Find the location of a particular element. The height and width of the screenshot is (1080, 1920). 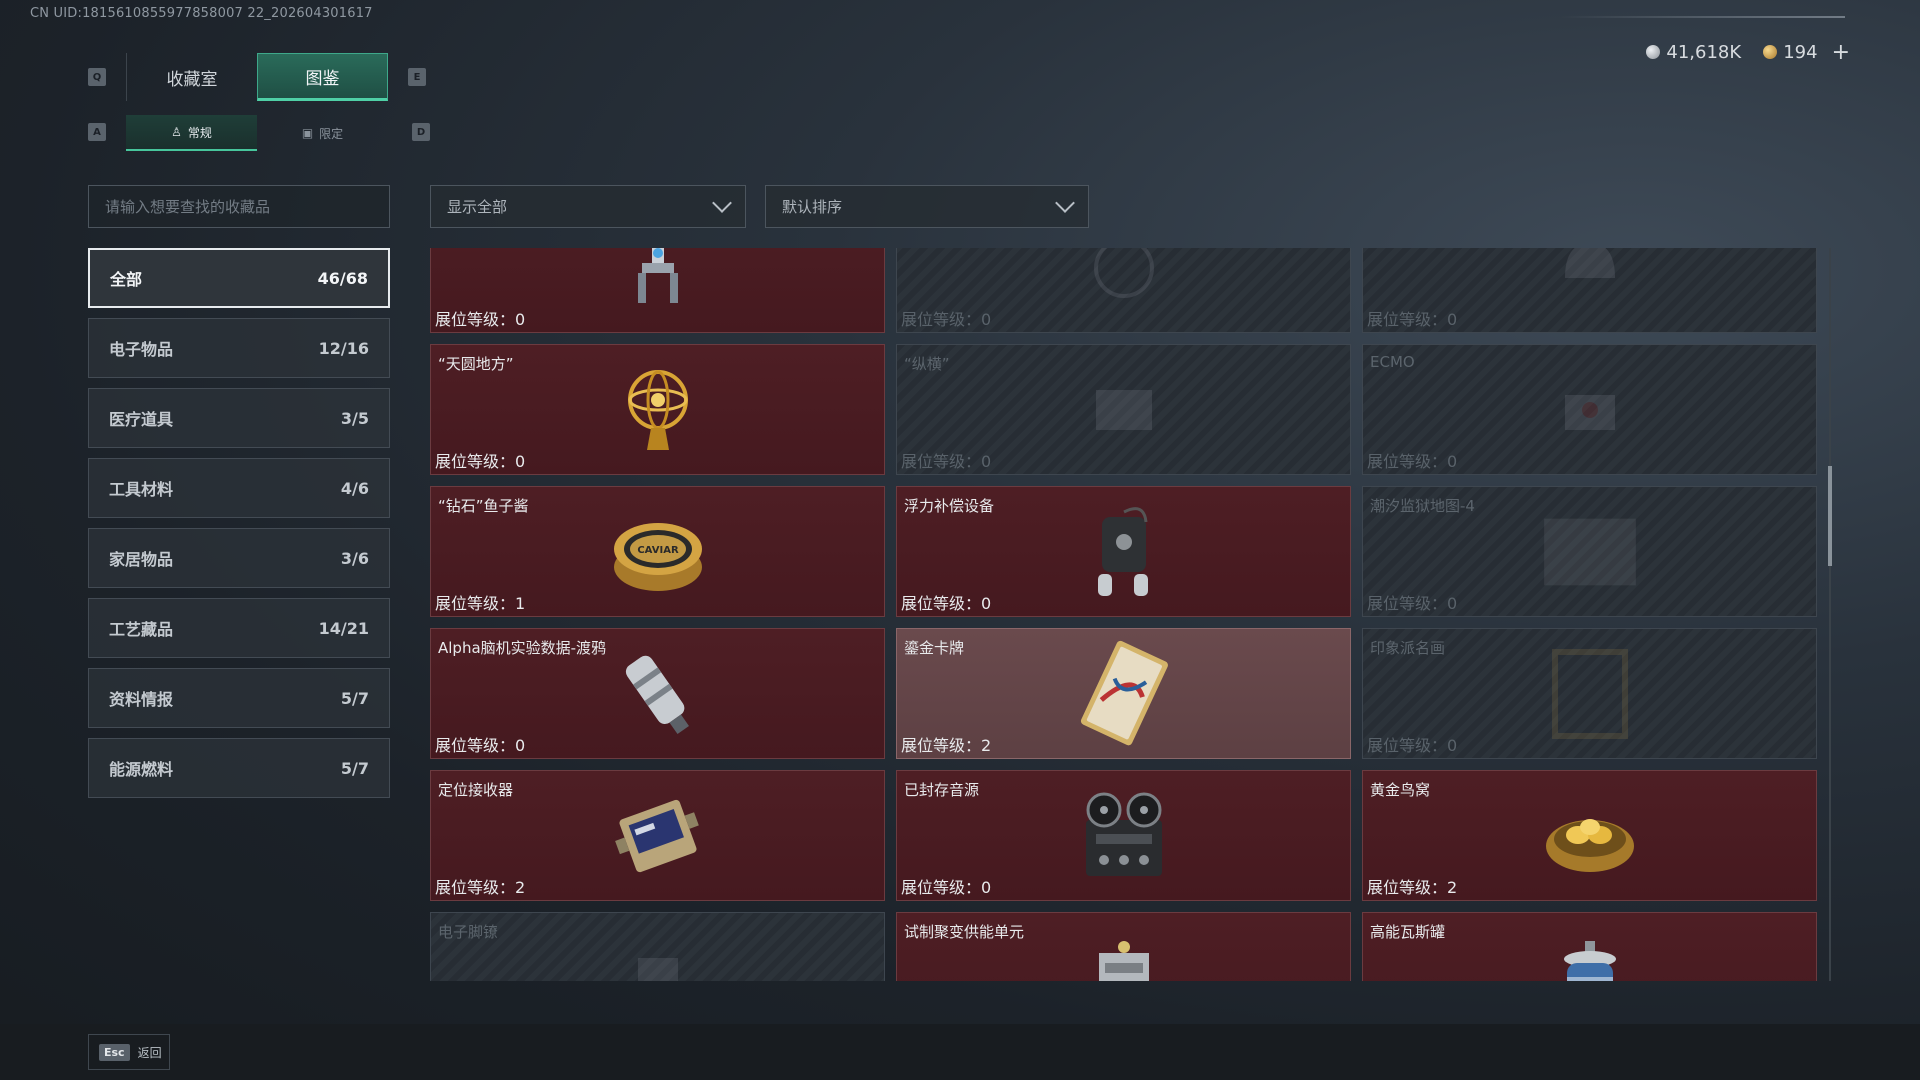

back-label: 返回 is located at coordinates (149, 1052).